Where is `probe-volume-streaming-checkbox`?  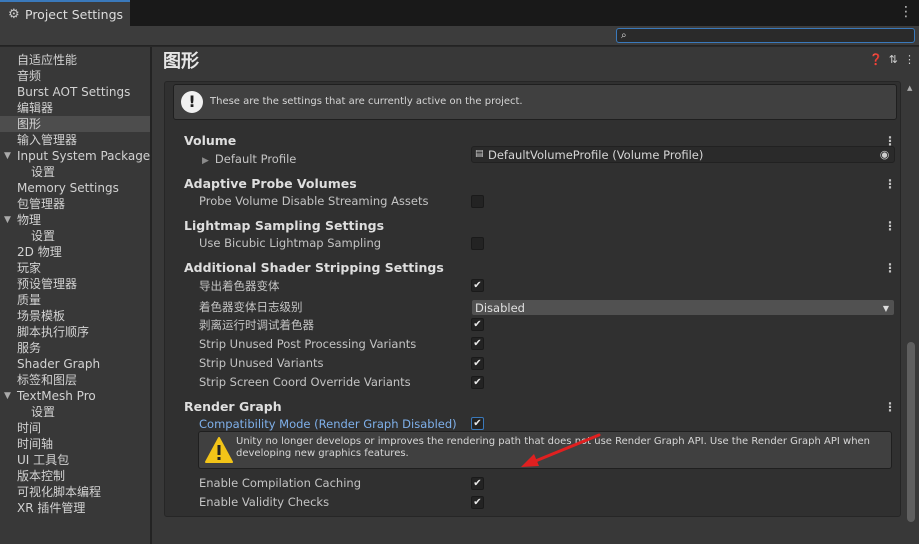 probe-volume-streaming-checkbox is located at coordinates (477, 201).